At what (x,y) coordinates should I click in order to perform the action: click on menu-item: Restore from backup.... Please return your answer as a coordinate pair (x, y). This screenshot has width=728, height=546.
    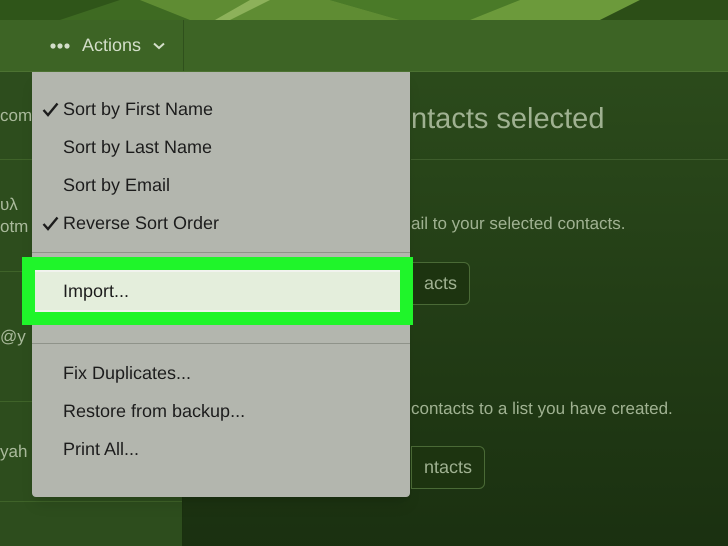
    Looking at the image, I should click on (221, 411).